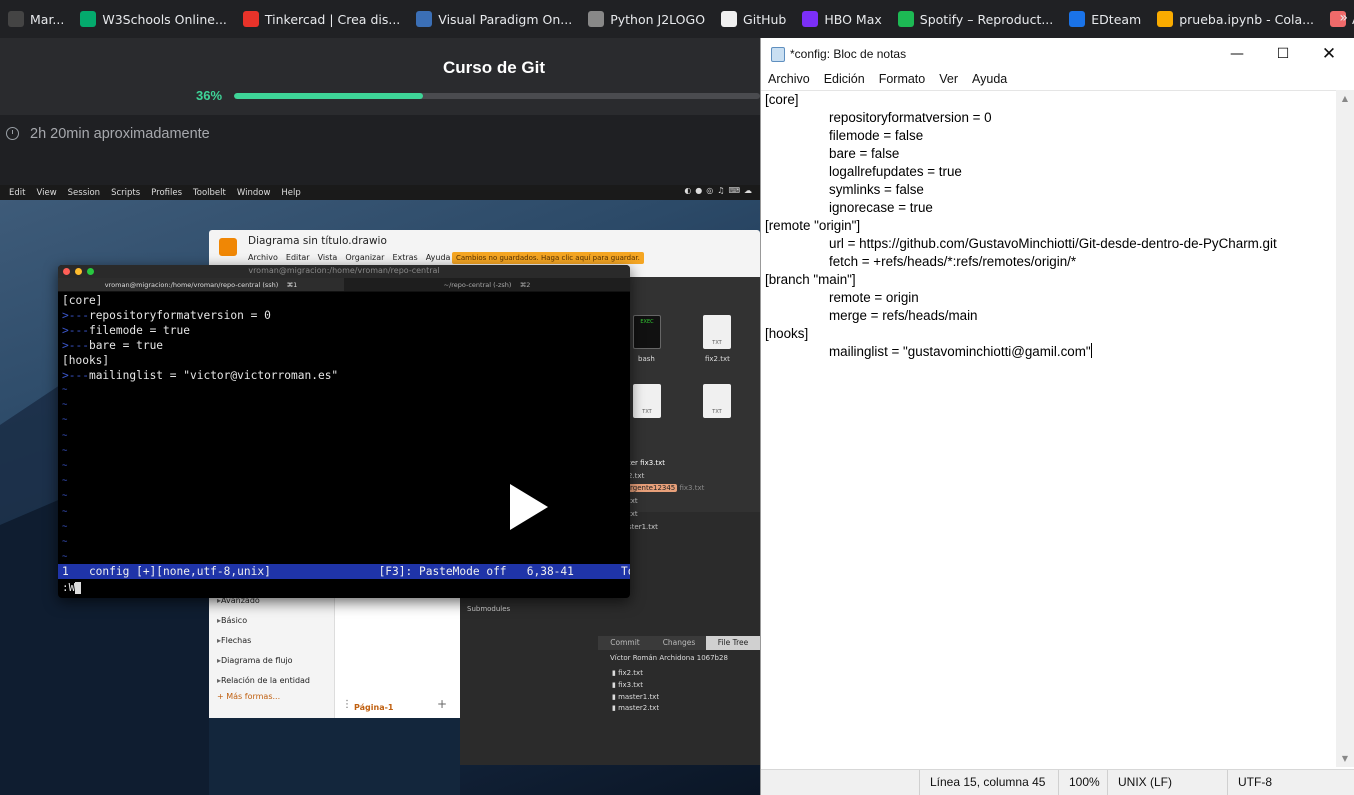  I want to click on file-tile-label: fix2.txt, so click(717, 359).